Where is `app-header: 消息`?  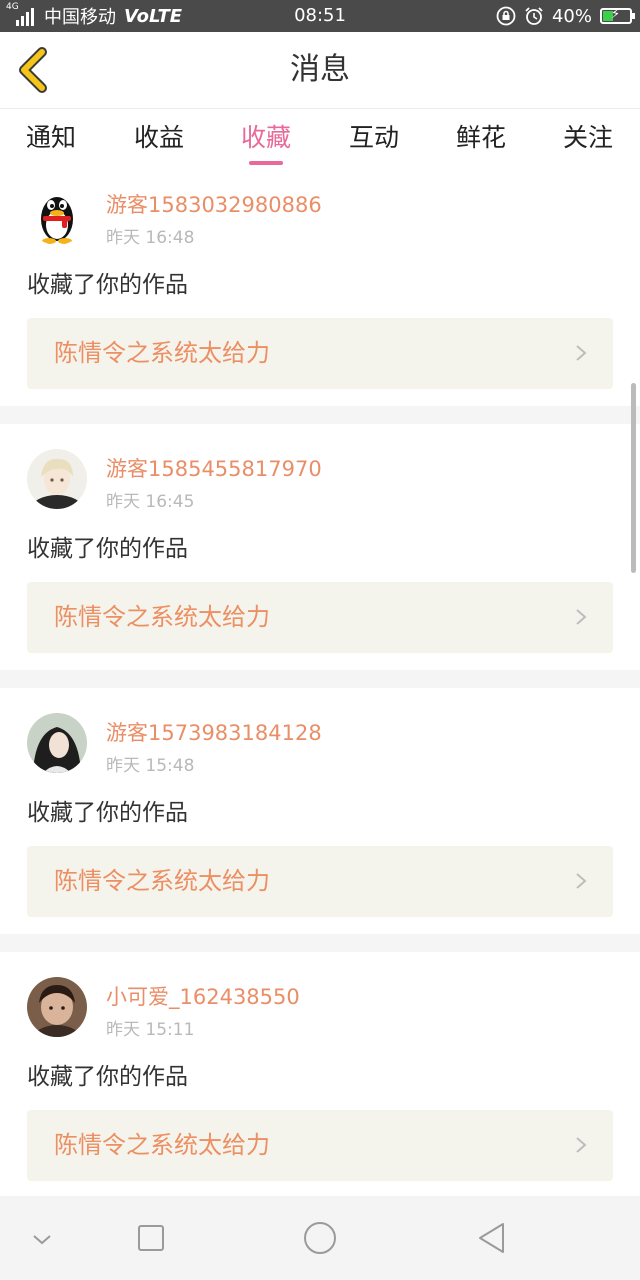
app-header: 消息 is located at coordinates (320, 70).